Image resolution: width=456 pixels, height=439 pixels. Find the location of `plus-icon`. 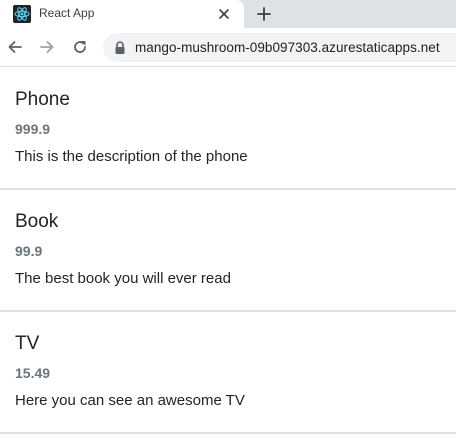

plus-icon is located at coordinates (264, 14).